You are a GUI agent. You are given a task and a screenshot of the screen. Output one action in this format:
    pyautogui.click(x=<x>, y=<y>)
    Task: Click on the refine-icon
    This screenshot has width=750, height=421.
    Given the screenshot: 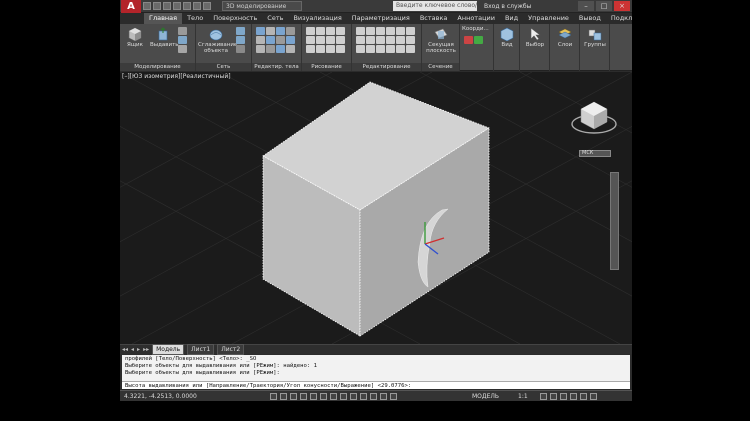 What is the action you would take?
    pyautogui.click(x=240, y=49)
    